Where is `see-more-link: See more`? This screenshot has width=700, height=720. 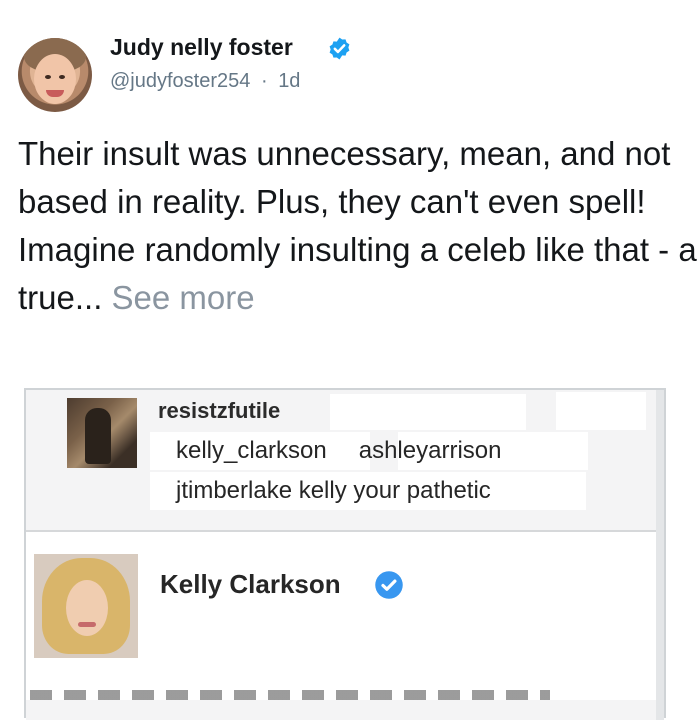
see-more-link: See more is located at coordinates (183, 297).